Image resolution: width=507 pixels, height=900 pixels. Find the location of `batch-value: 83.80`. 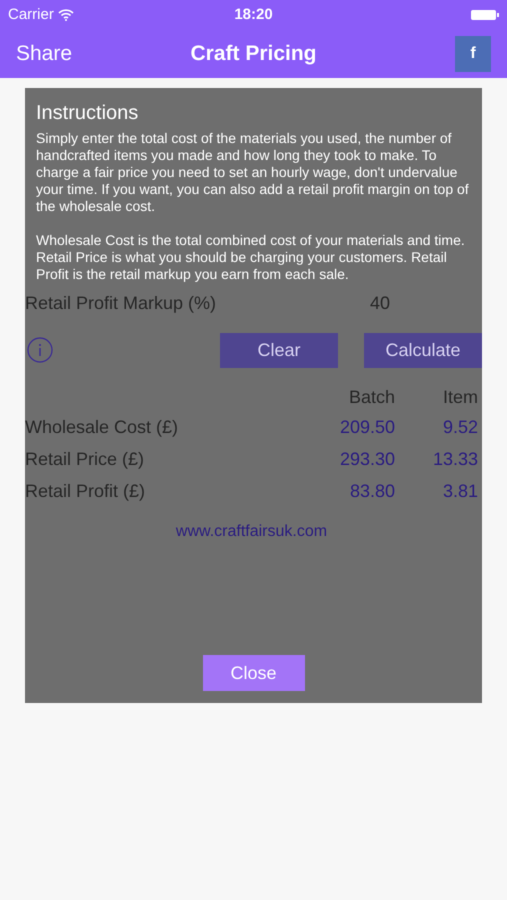

batch-value: 83.80 is located at coordinates (371, 491).